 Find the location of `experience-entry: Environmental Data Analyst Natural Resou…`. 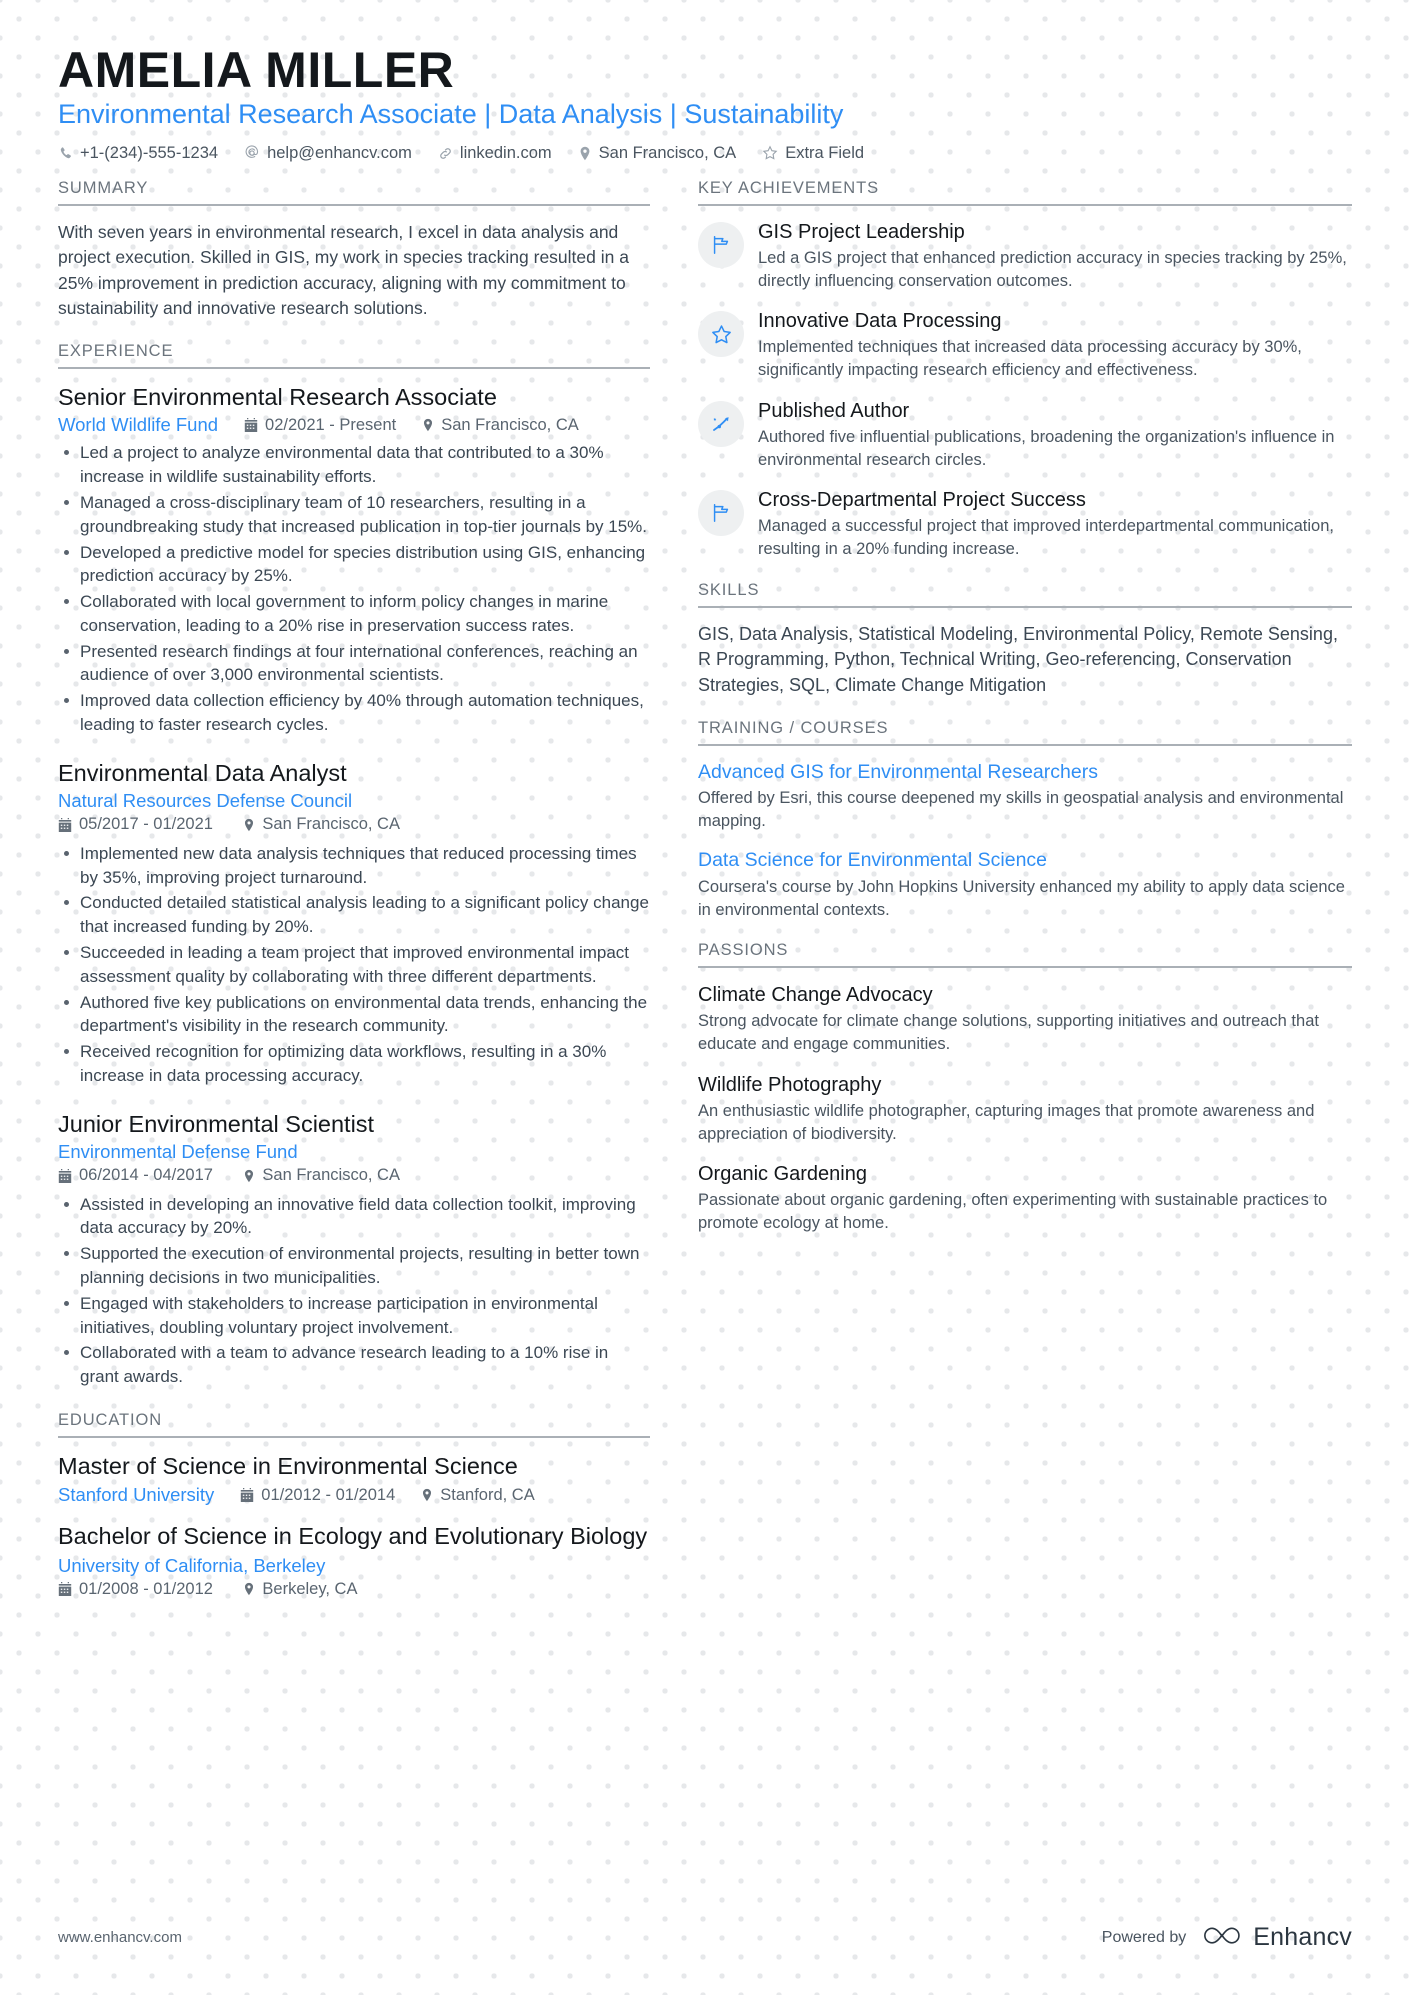

experience-entry: Environmental Data Analyst Natural Resou… is located at coordinates (354, 923).